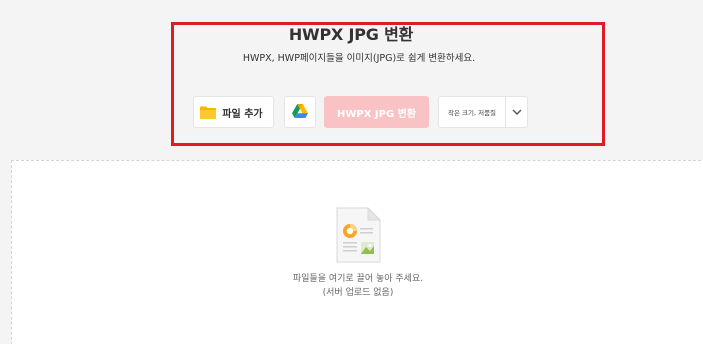 Image resolution: width=703 pixels, height=344 pixels. What do you see at coordinates (208, 112) in the screenshot?
I see `folder-icon` at bounding box center [208, 112].